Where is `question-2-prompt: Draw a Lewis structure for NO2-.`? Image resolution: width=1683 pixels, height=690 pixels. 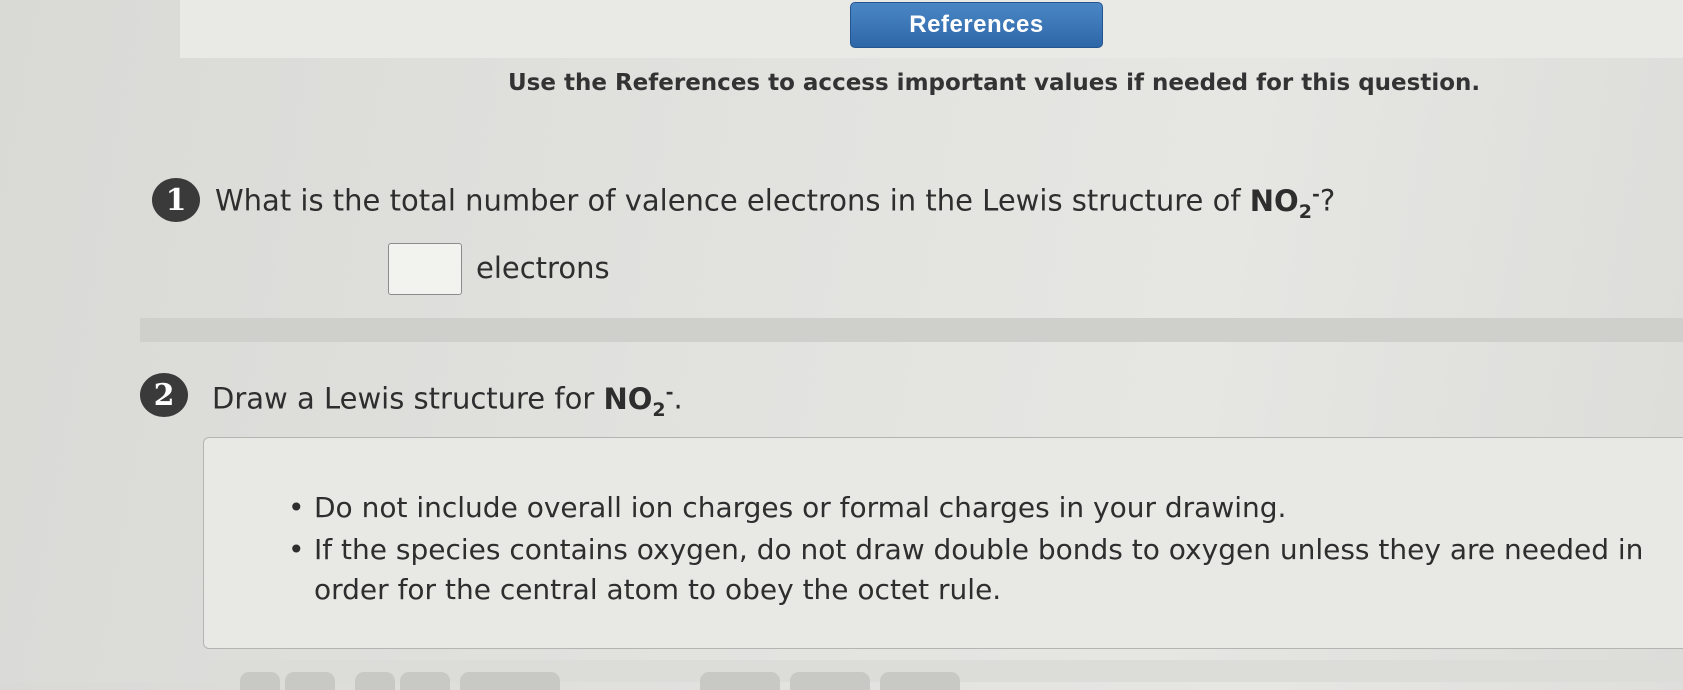 question-2-prompt: Draw a Lewis structure for NO2-. is located at coordinates (447, 400).